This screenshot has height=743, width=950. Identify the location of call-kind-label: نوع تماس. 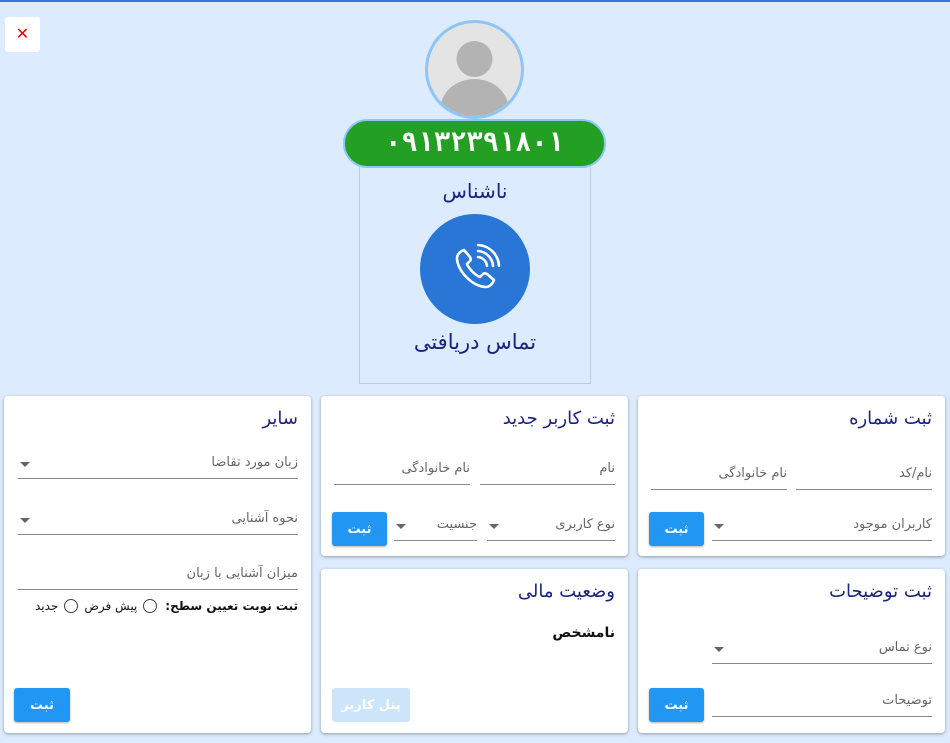
(905, 647).